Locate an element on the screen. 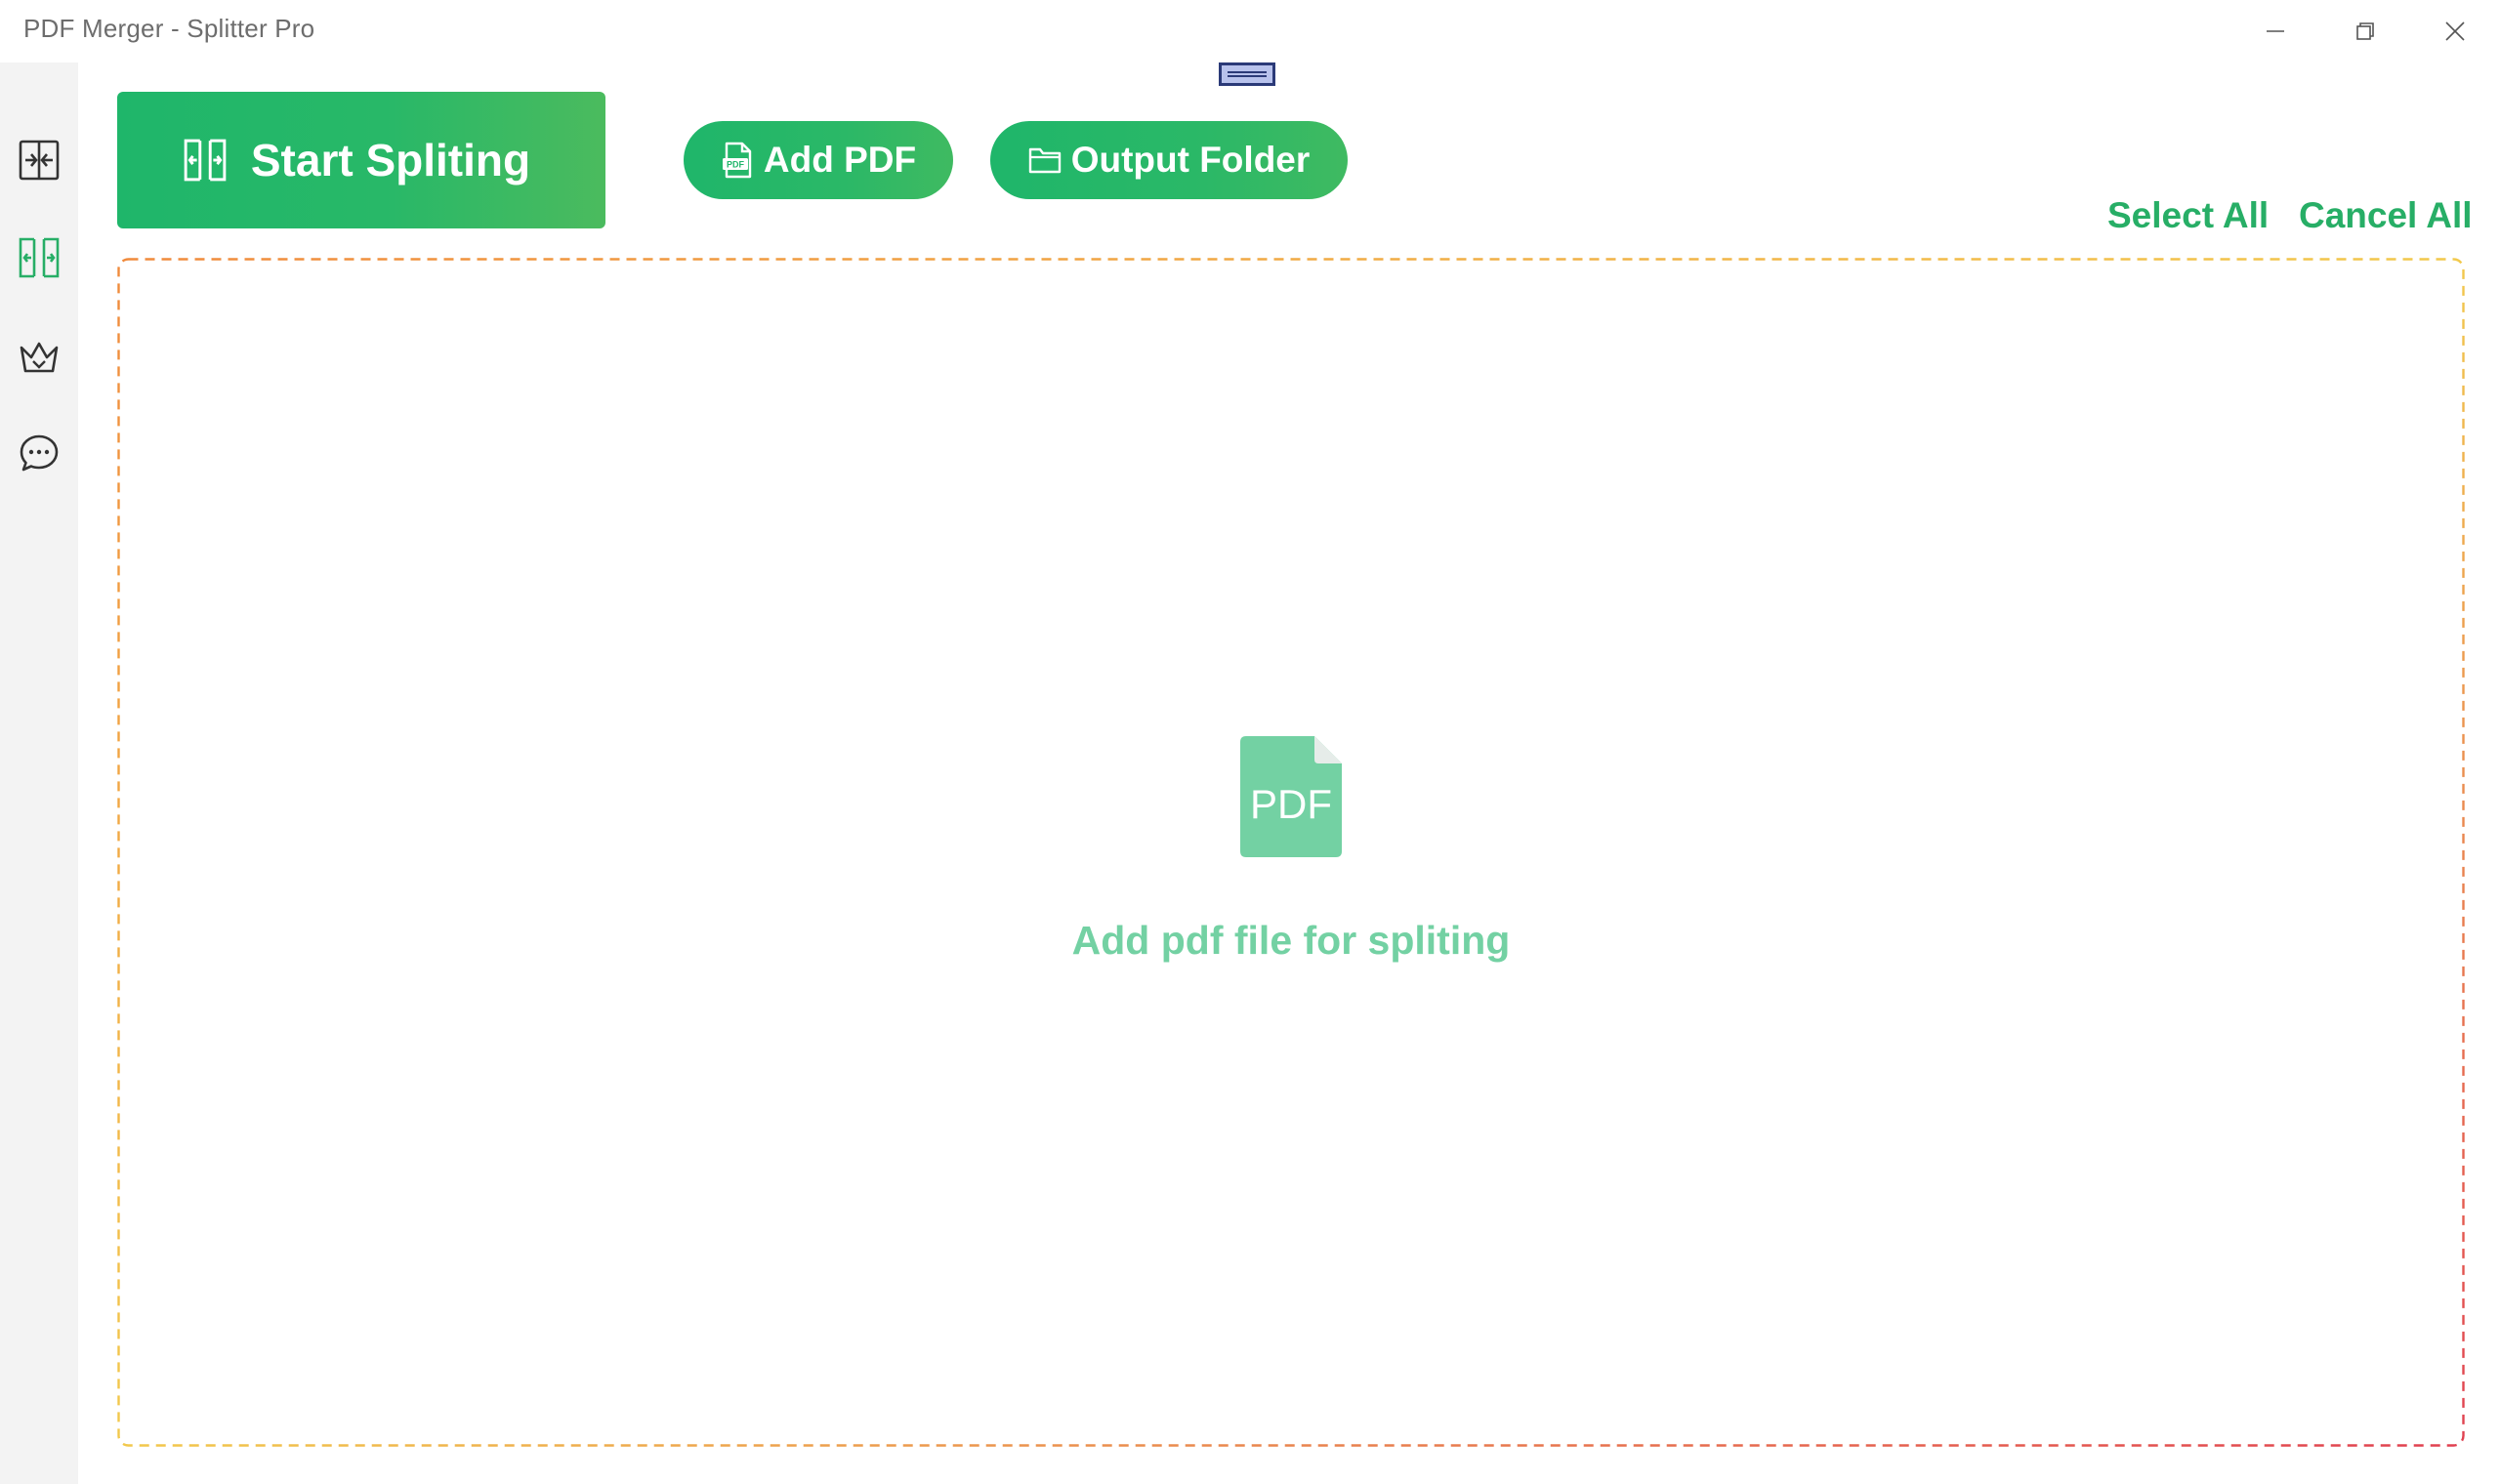 The image size is (2500, 1484). drag-handle is located at coordinates (1247, 74).